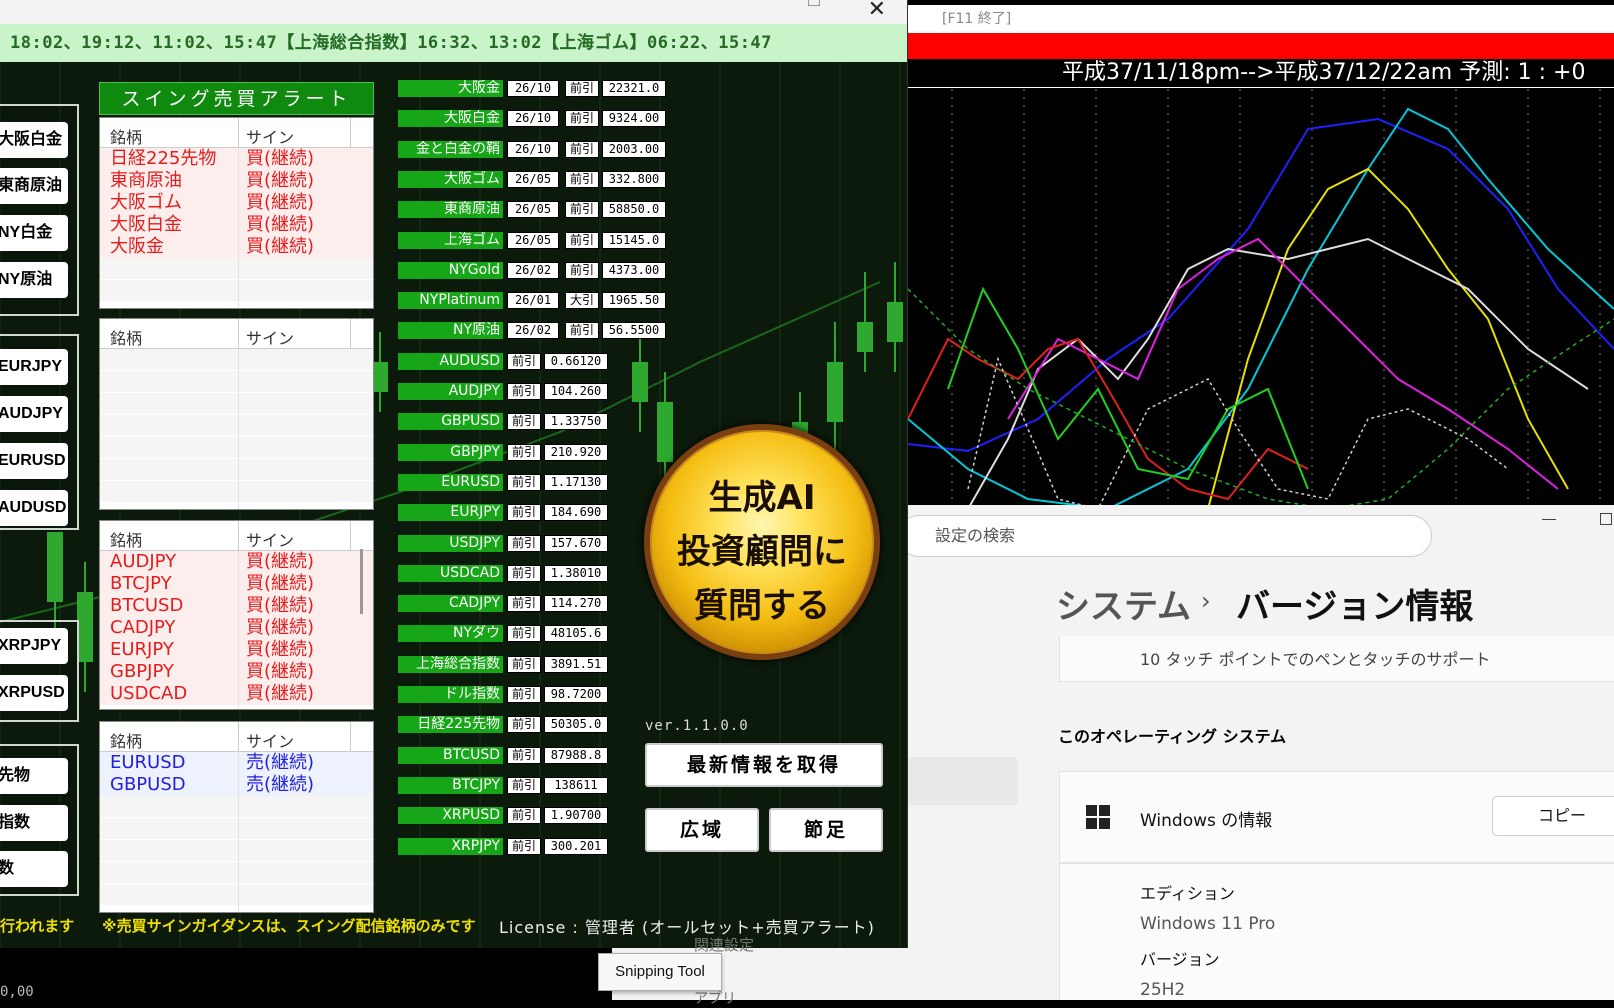 This screenshot has height=1008, width=1614. Describe the element at coordinates (826, 830) in the screenshot. I see `season-button: 節足` at that location.